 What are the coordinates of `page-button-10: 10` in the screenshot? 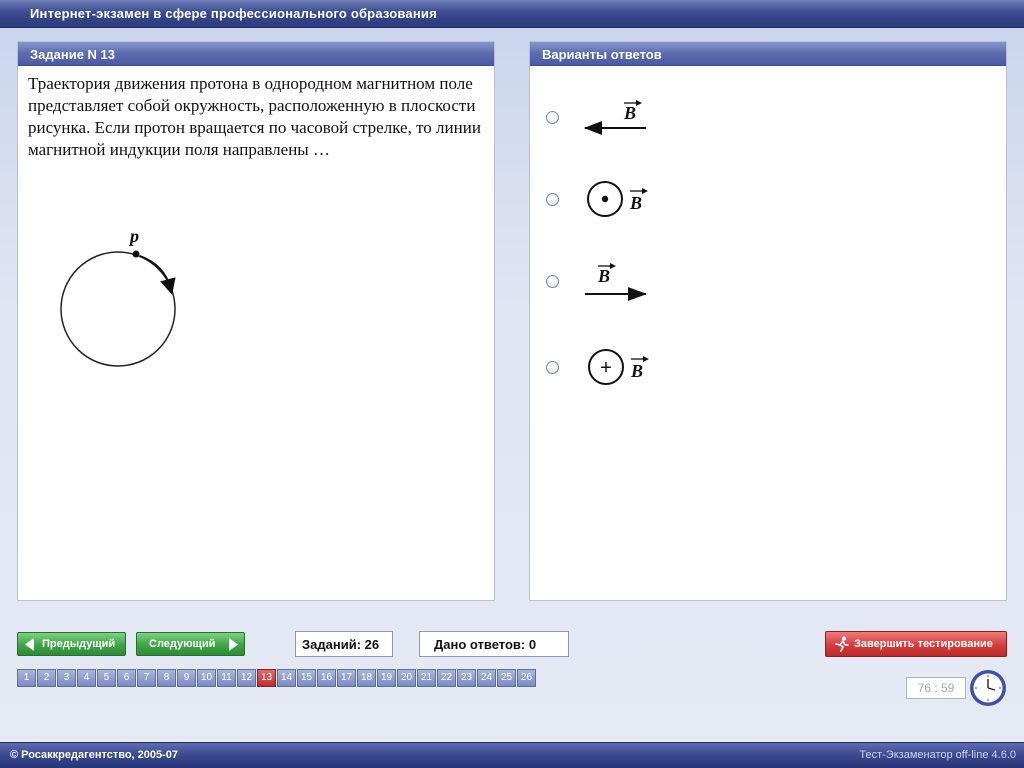 It's located at (206, 678).